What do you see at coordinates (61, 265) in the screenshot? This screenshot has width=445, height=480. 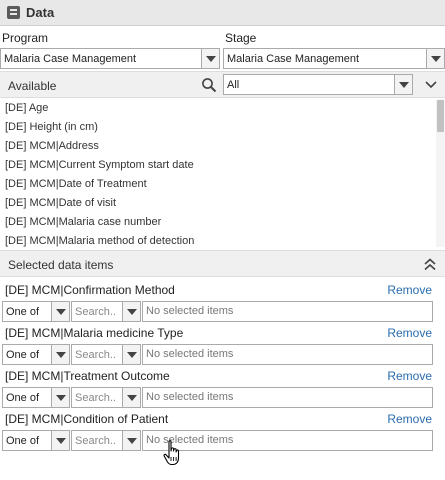 I see `selected-items-title: Selected data items` at bounding box center [61, 265].